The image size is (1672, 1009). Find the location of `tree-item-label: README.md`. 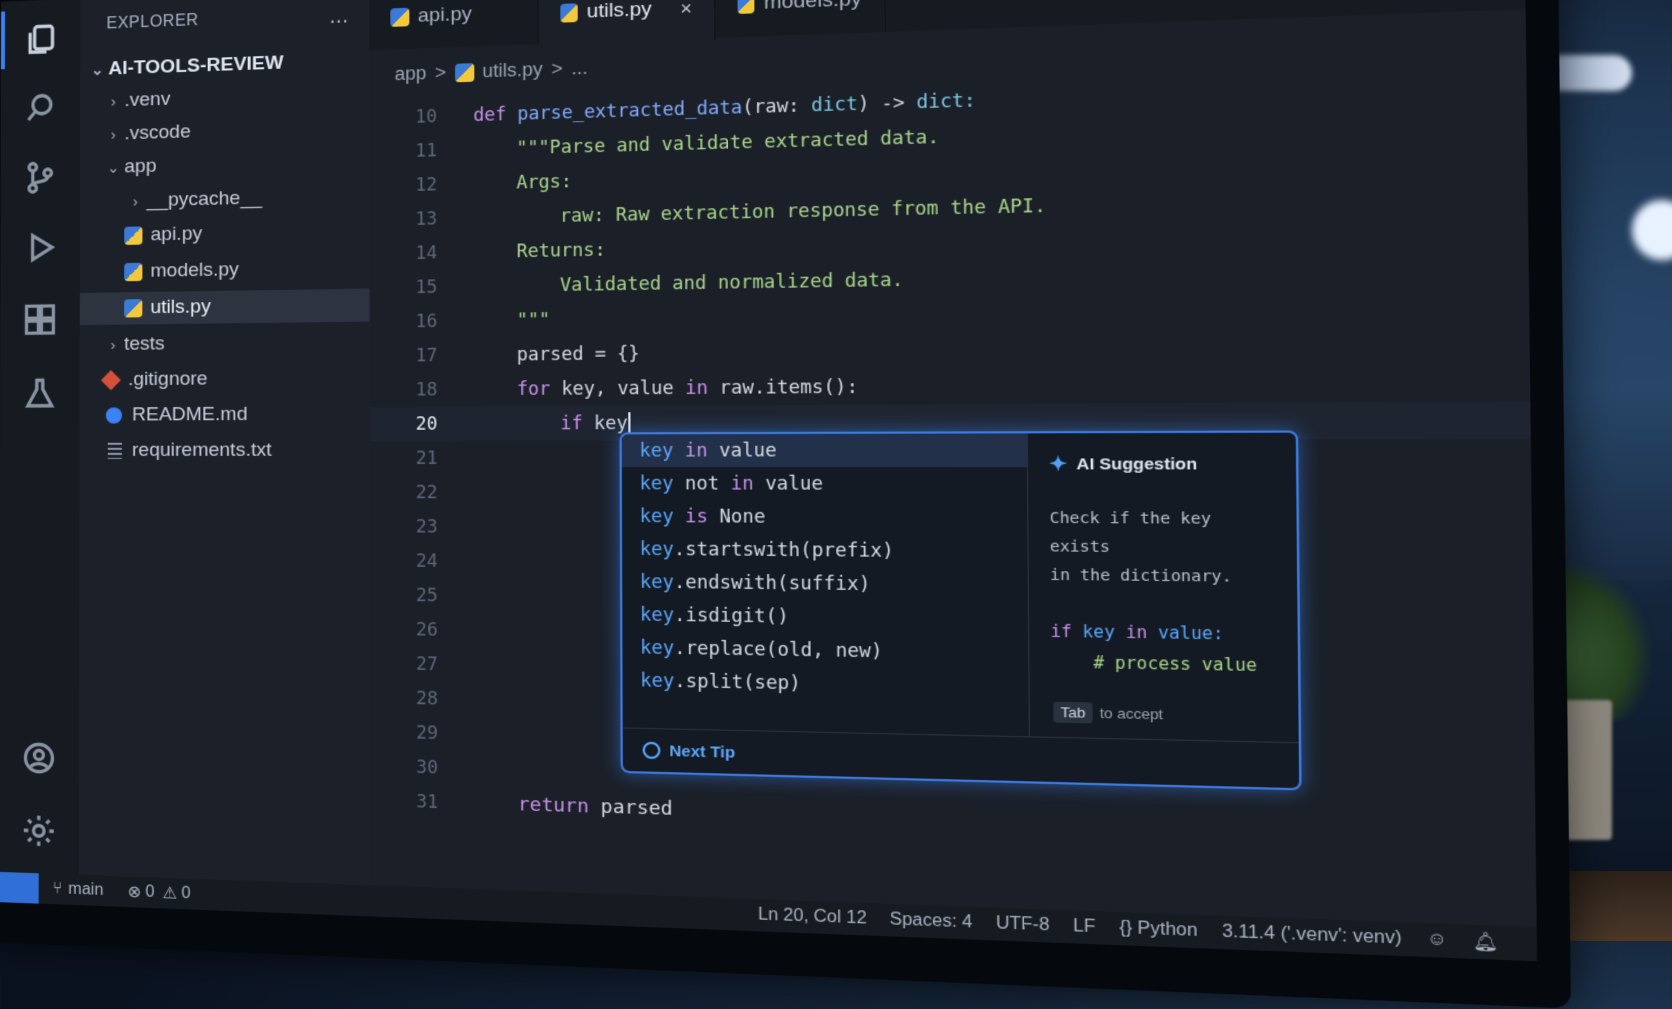

tree-item-label: README.md is located at coordinates (189, 415).